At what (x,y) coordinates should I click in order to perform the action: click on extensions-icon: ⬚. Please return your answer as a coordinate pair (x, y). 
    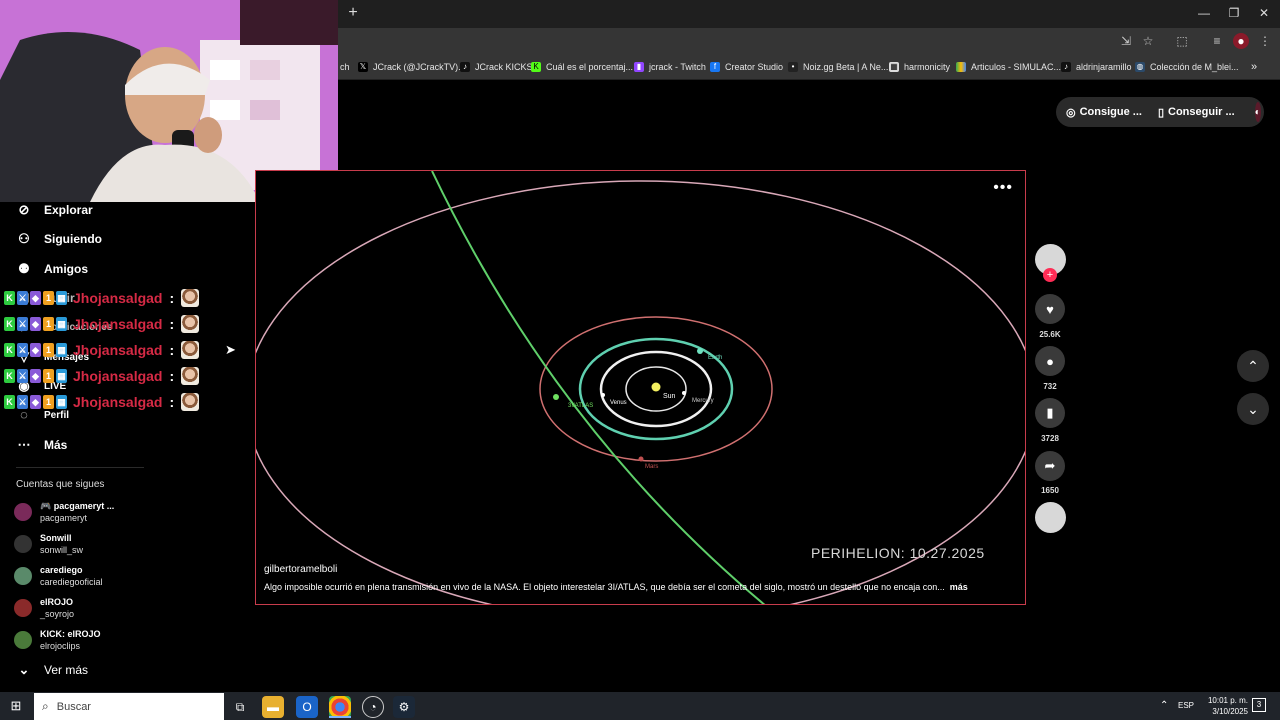
    Looking at the image, I should click on (1182, 41).